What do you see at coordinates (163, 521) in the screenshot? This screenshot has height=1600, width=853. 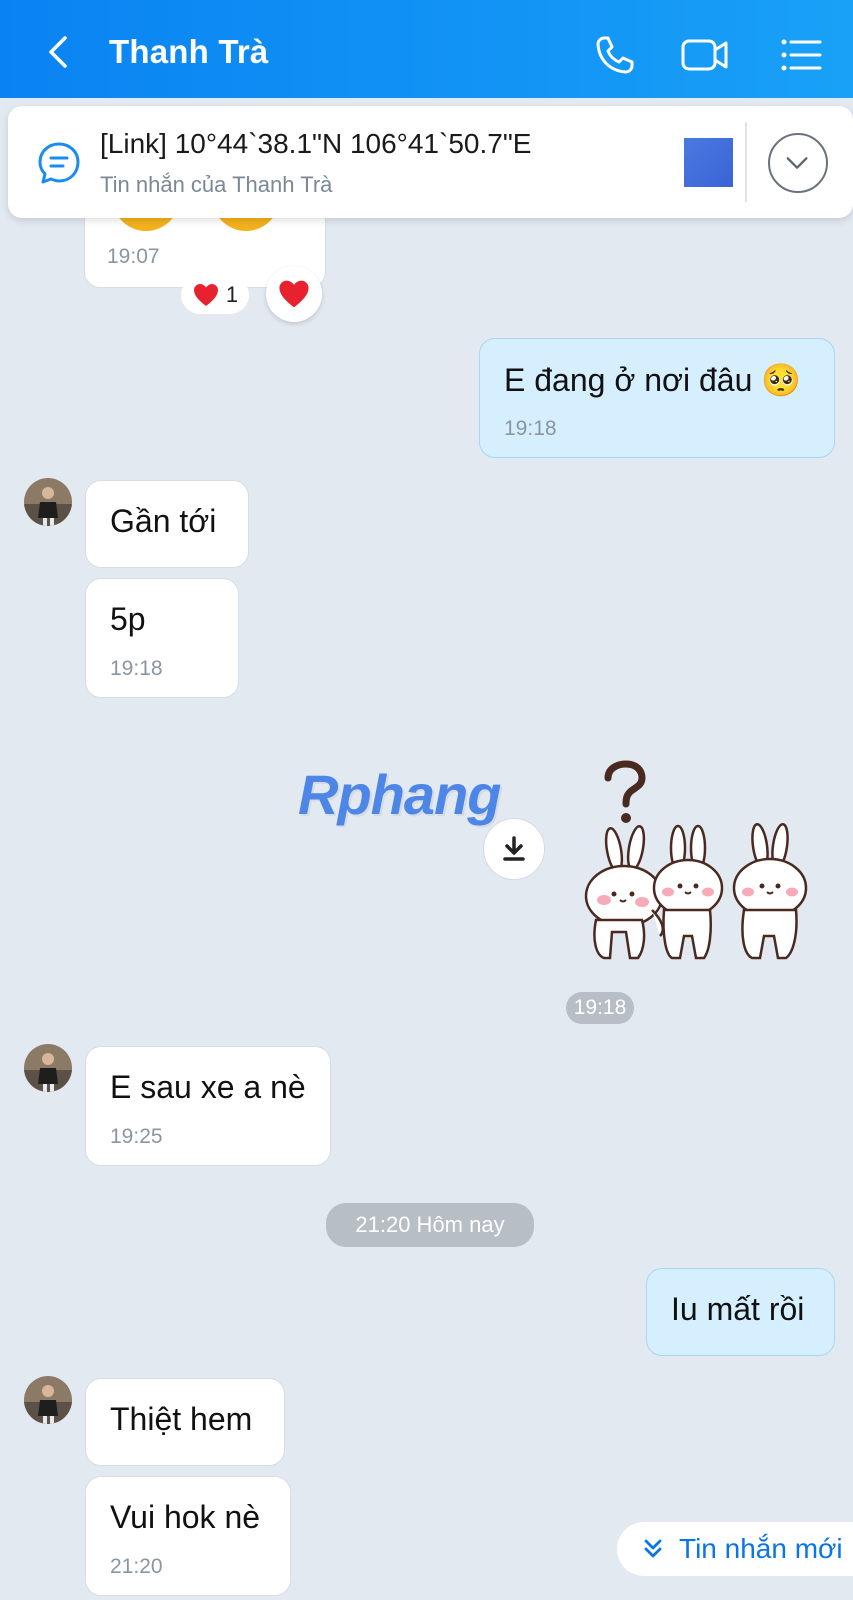 I see `message-text: Gần tới` at bounding box center [163, 521].